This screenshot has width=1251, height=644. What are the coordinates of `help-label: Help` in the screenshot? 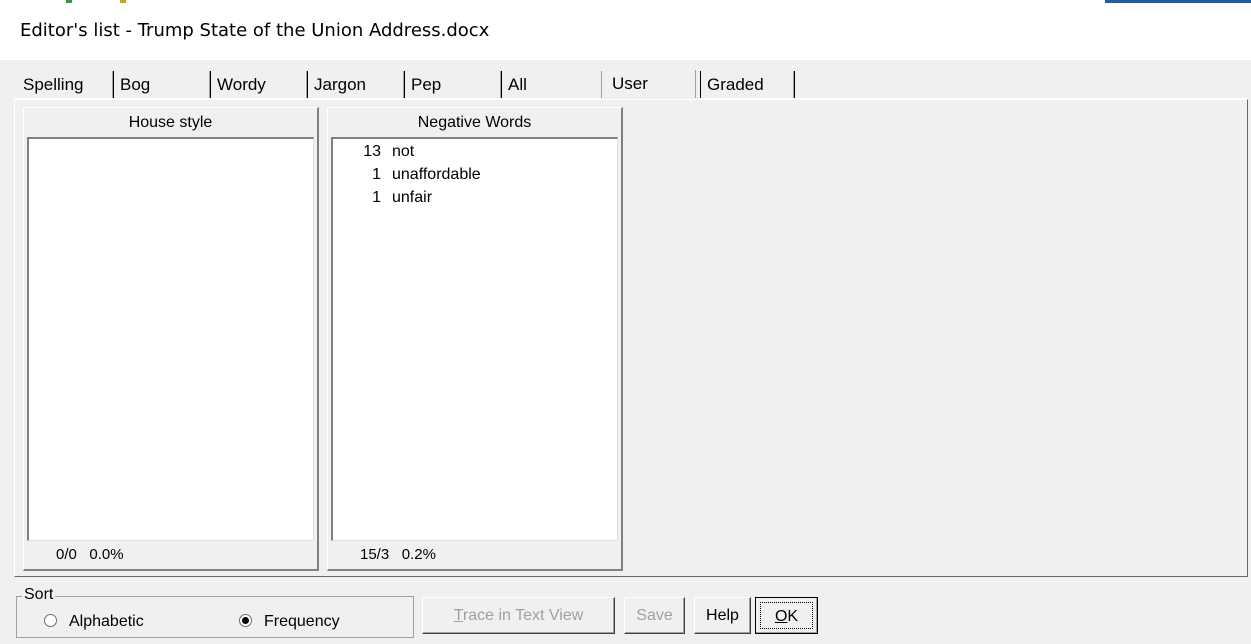 It's located at (722, 615).